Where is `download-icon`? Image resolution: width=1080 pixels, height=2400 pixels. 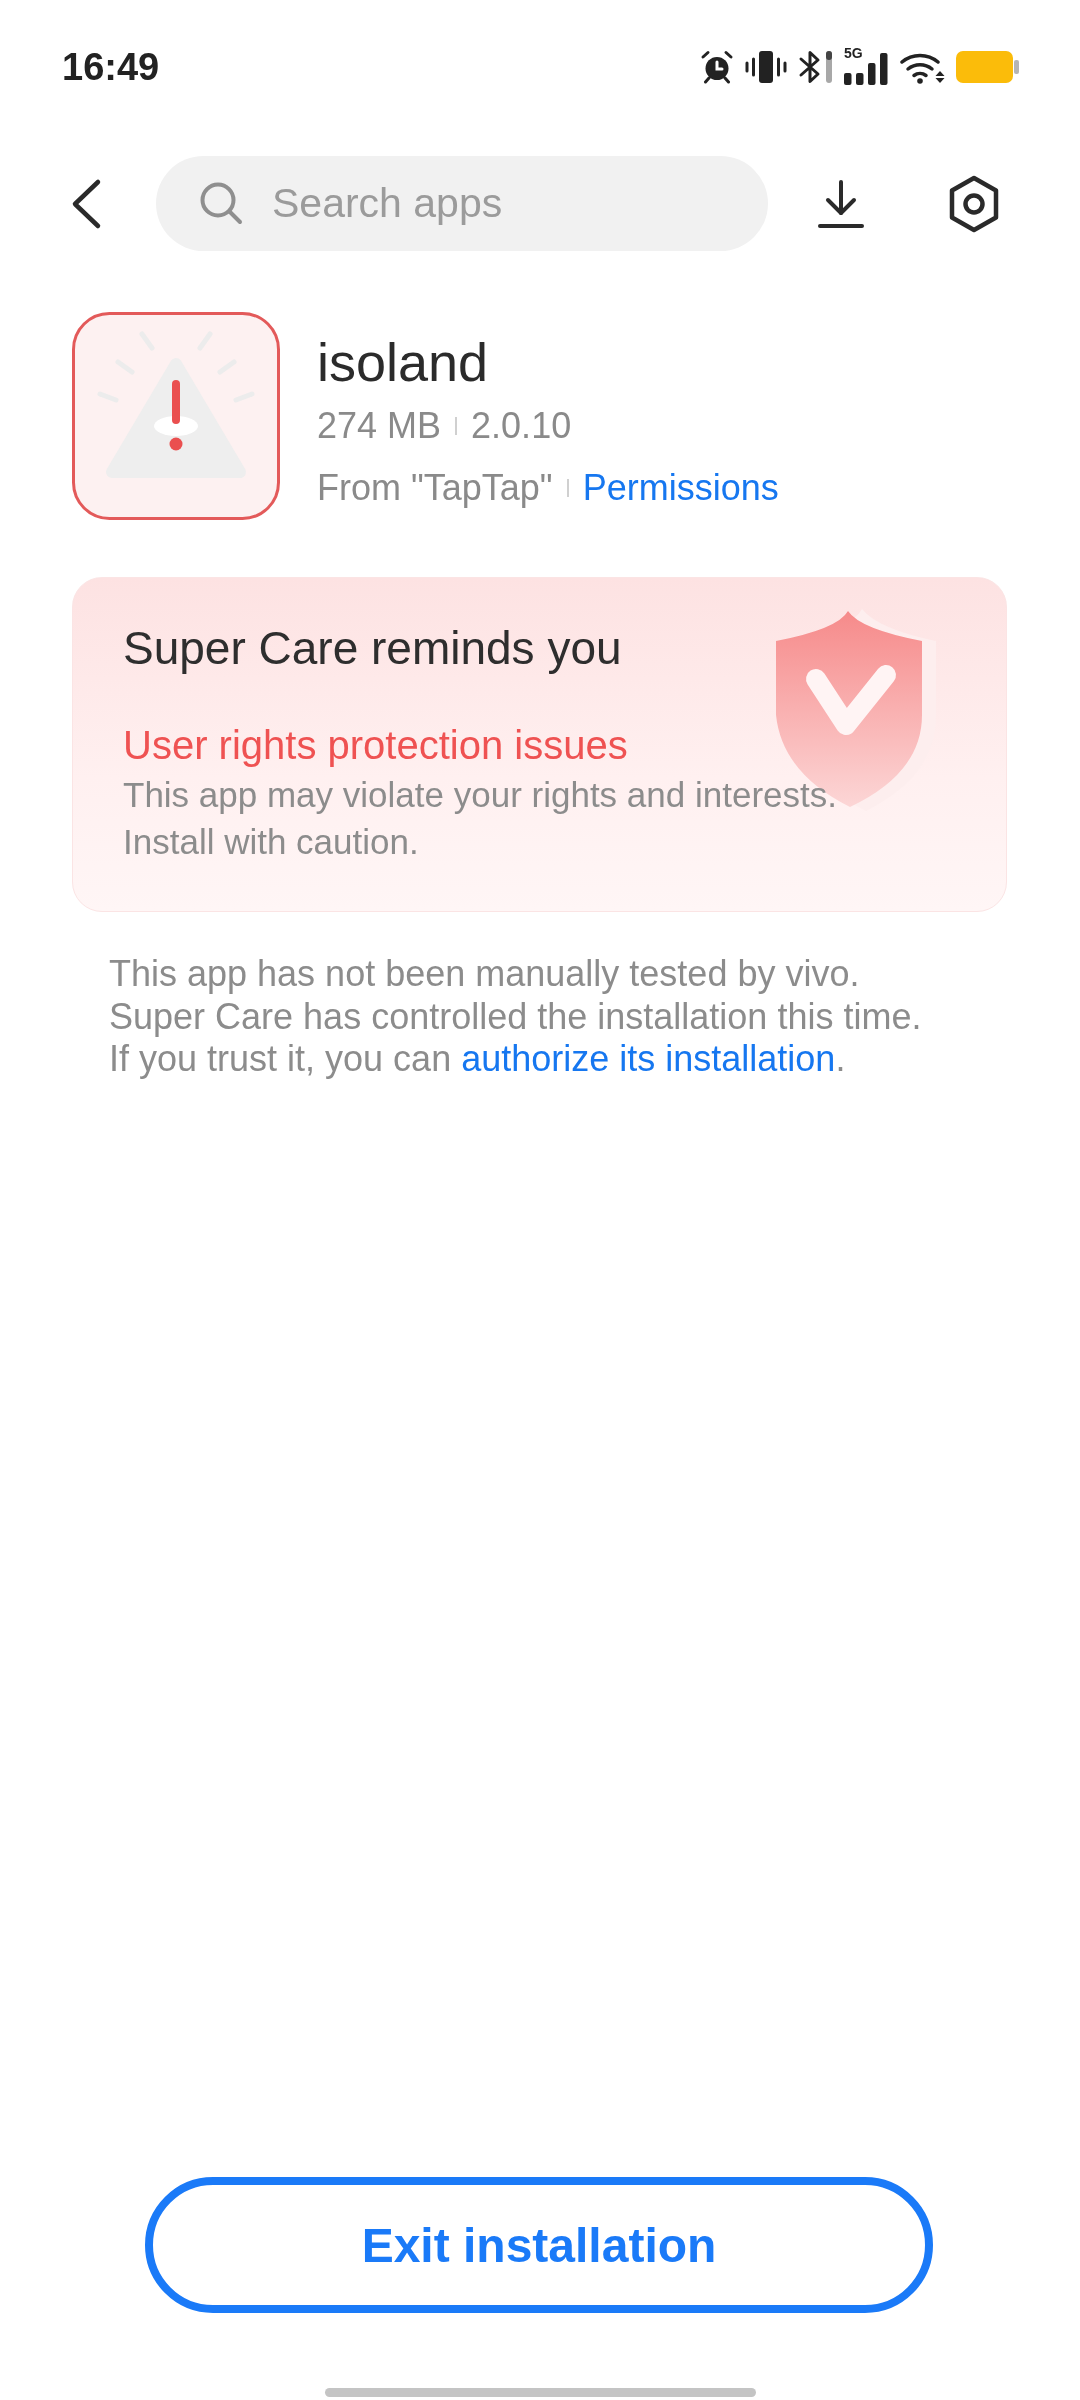
download-icon is located at coordinates (841, 203).